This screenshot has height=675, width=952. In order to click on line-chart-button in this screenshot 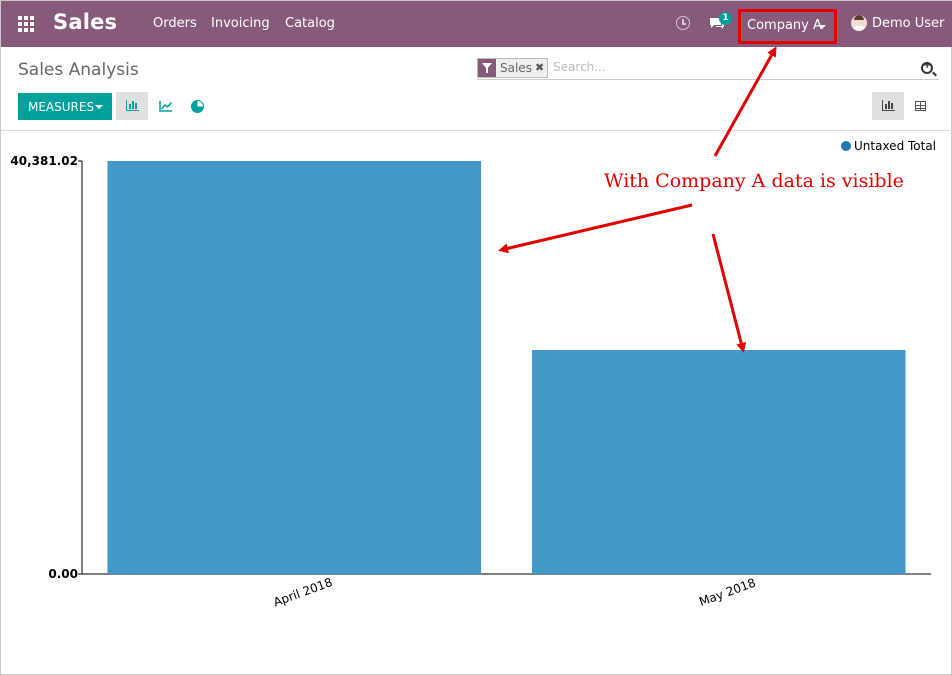, I will do `click(165, 106)`.